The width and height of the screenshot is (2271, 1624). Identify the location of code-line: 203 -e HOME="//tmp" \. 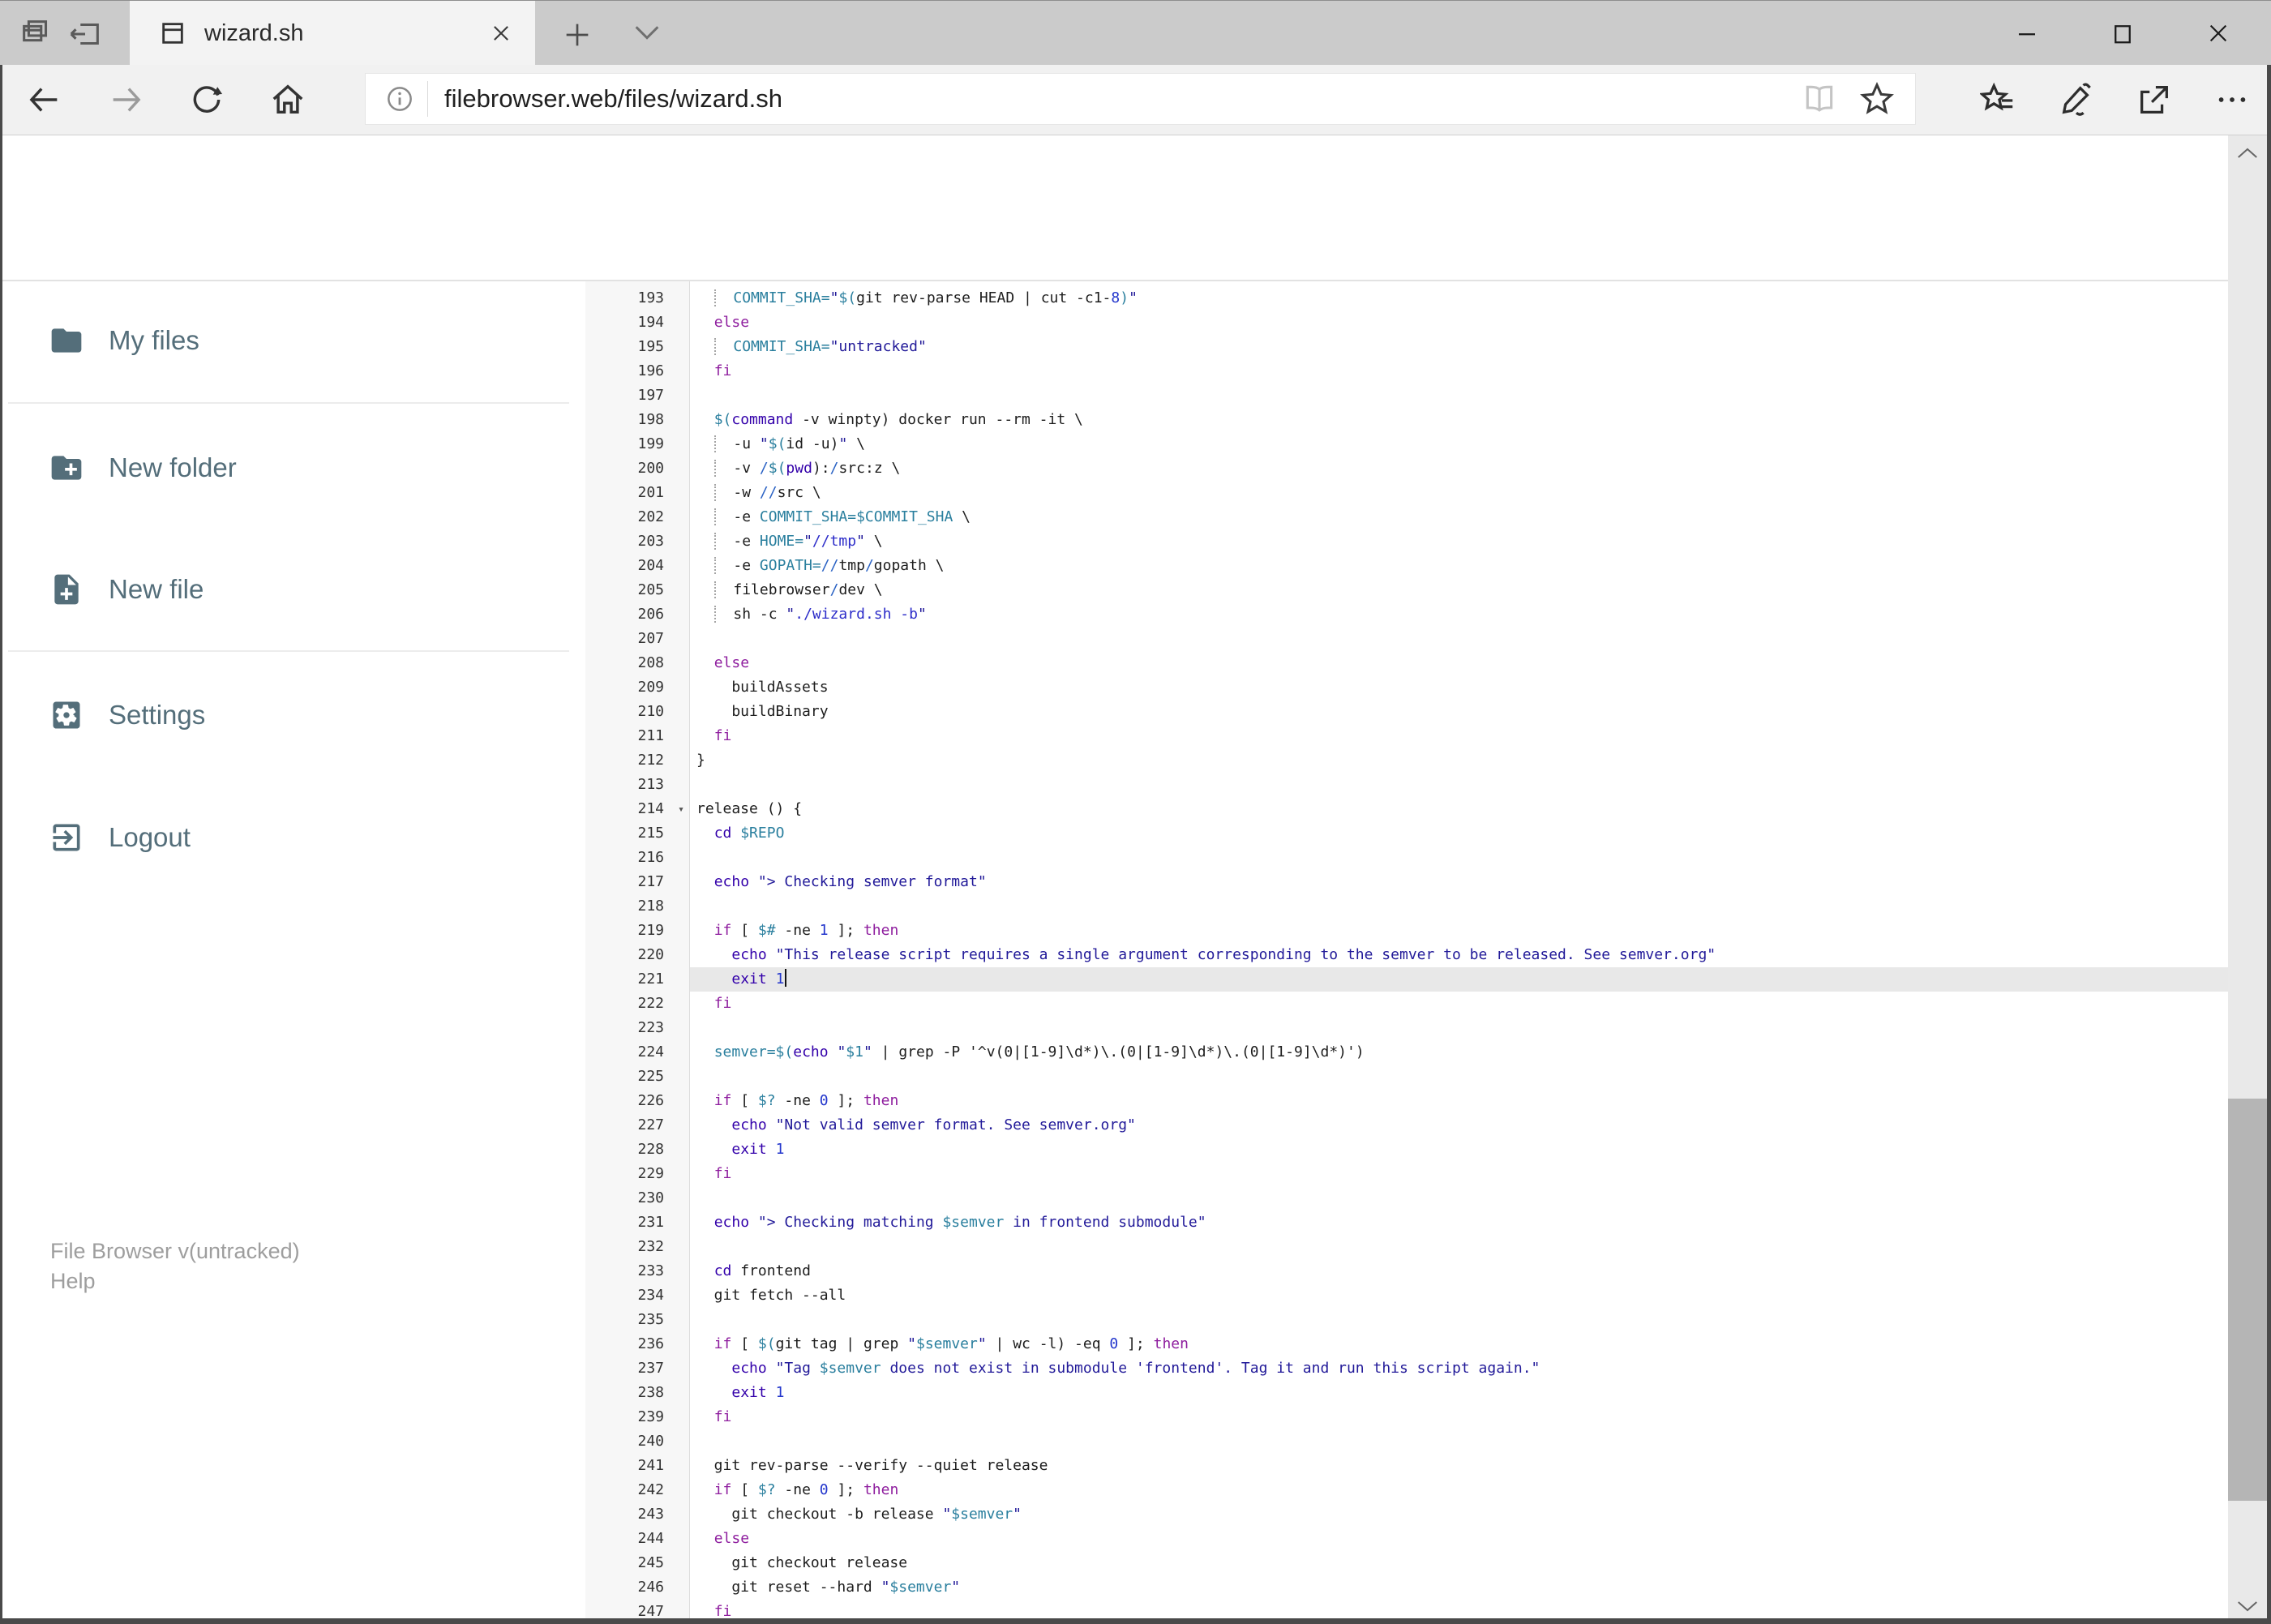
(1406, 541).